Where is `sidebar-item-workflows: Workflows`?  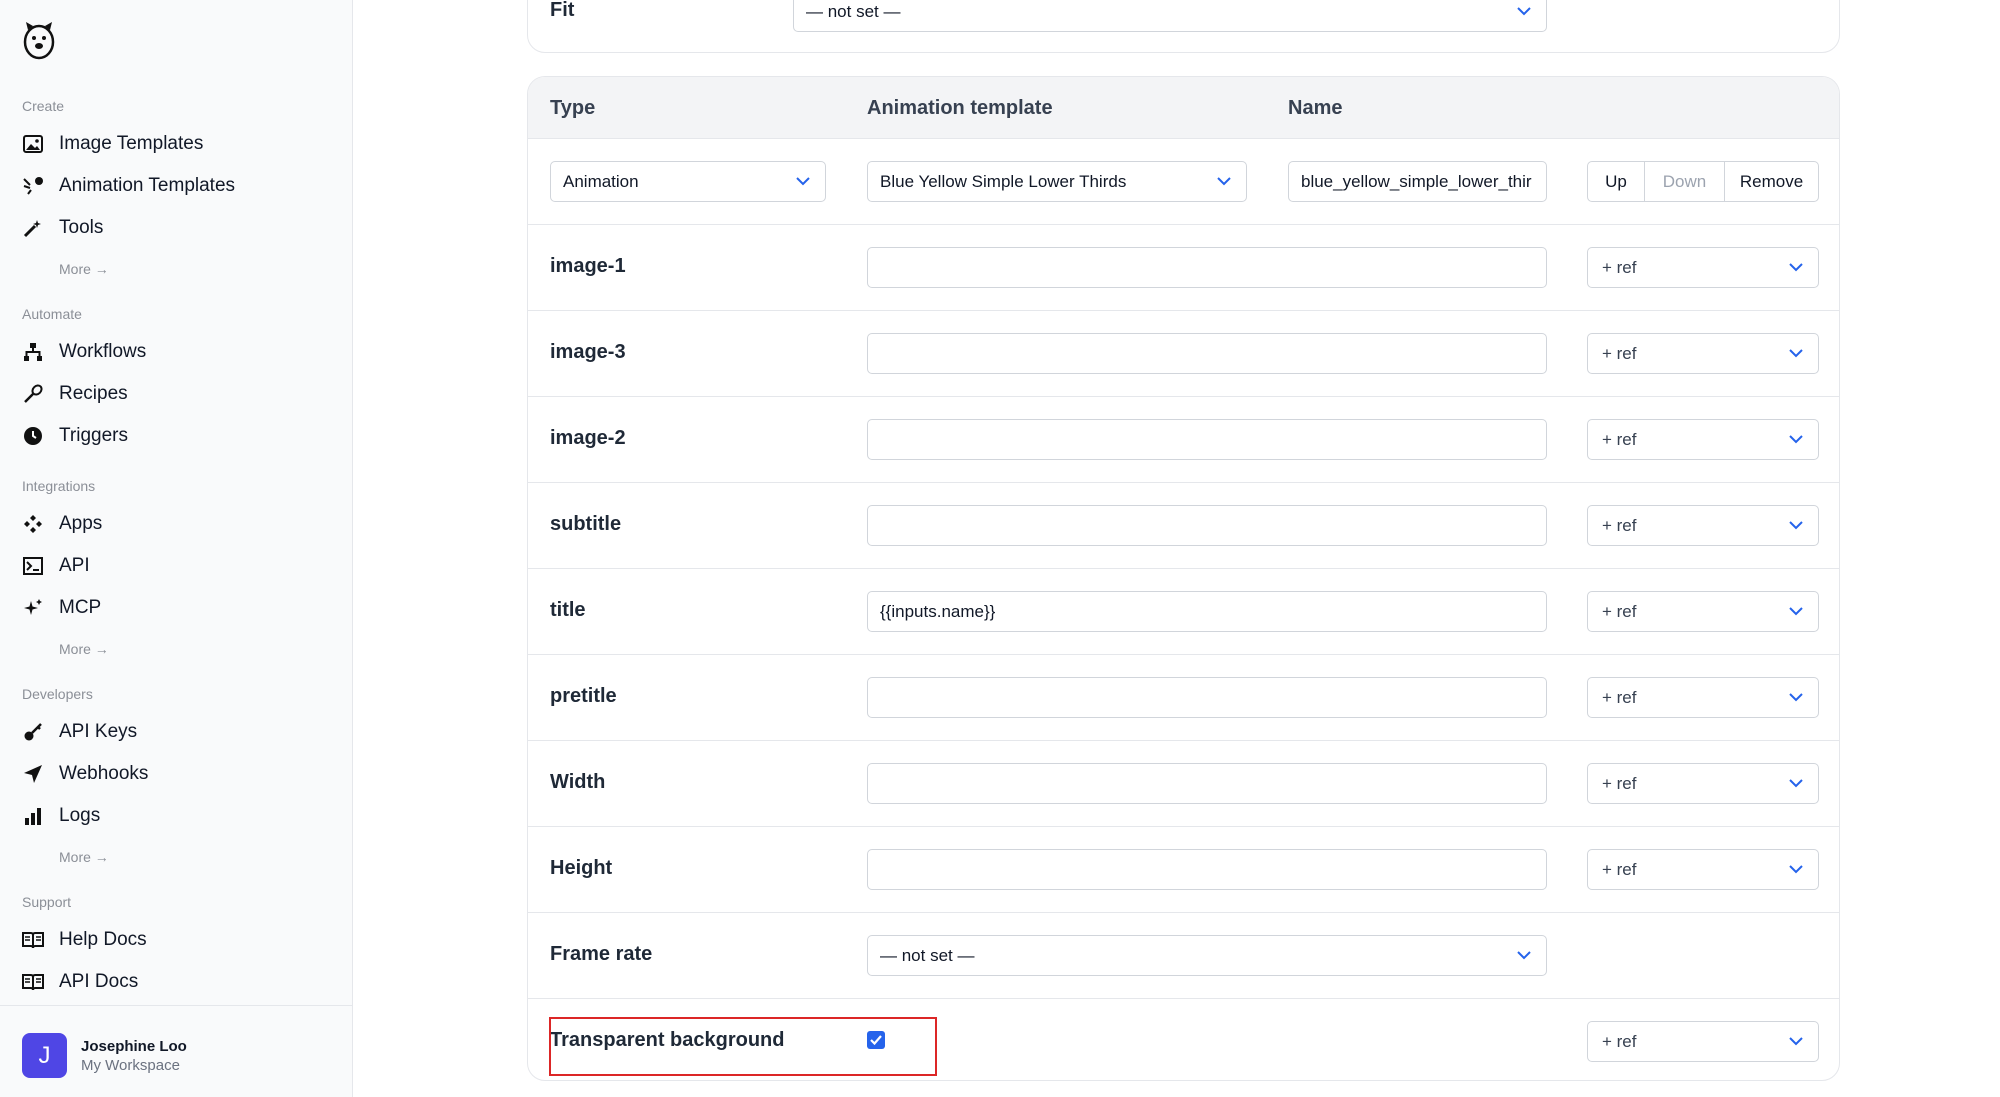 sidebar-item-workflows: Workflows is located at coordinates (84, 352).